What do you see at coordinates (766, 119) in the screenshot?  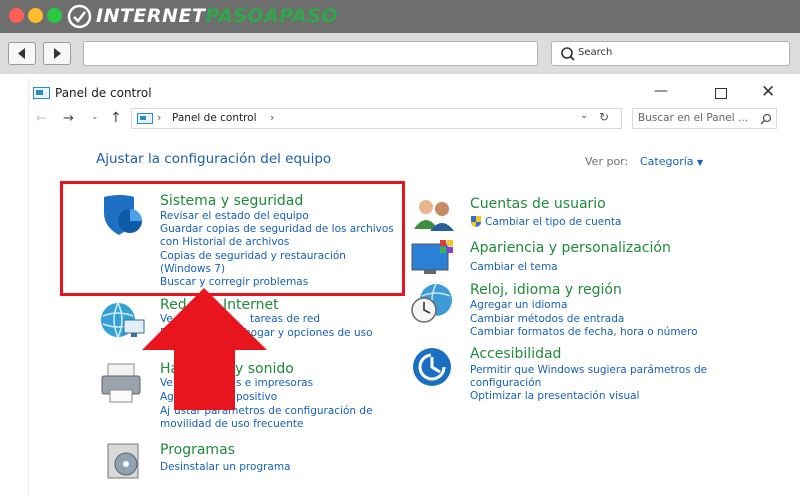 I see `panel-search-icon` at bounding box center [766, 119].